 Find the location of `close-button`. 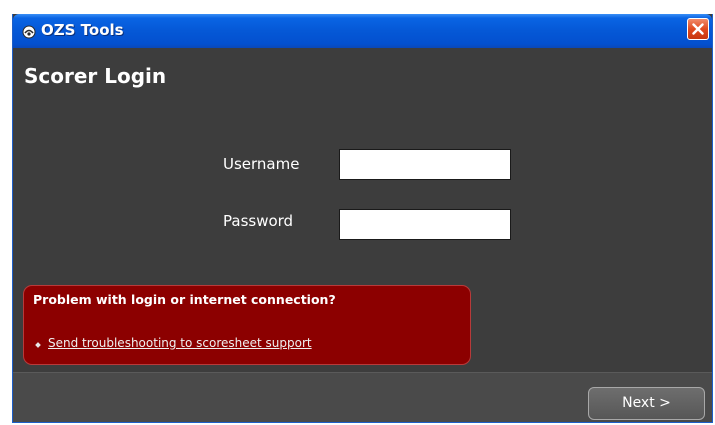

close-button is located at coordinates (698, 29).